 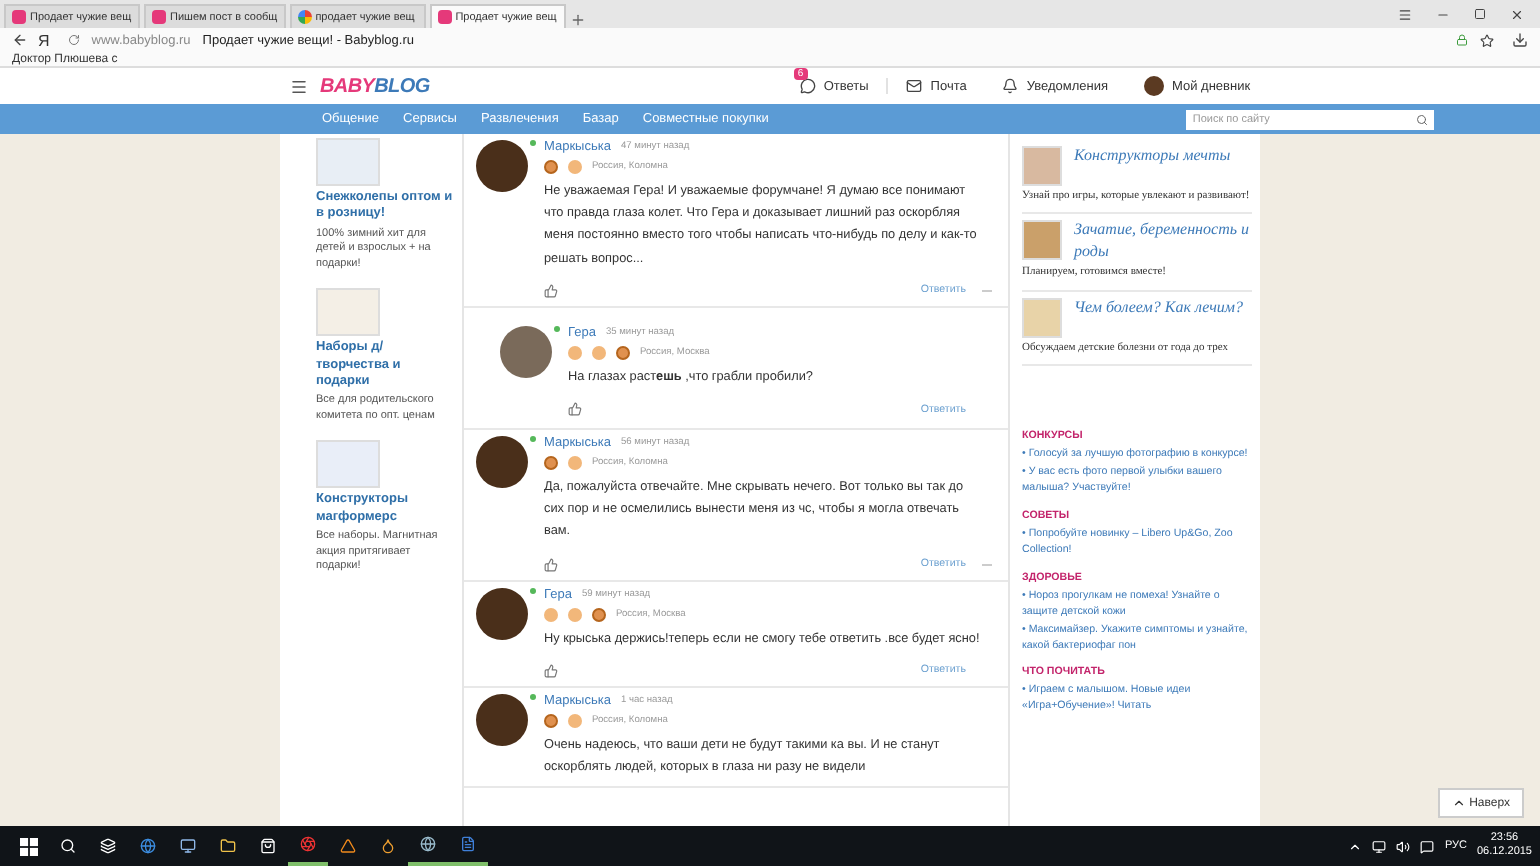 What do you see at coordinates (1427, 846) in the screenshot?
I see `notification-icon` at bounding box center [1427, 846].